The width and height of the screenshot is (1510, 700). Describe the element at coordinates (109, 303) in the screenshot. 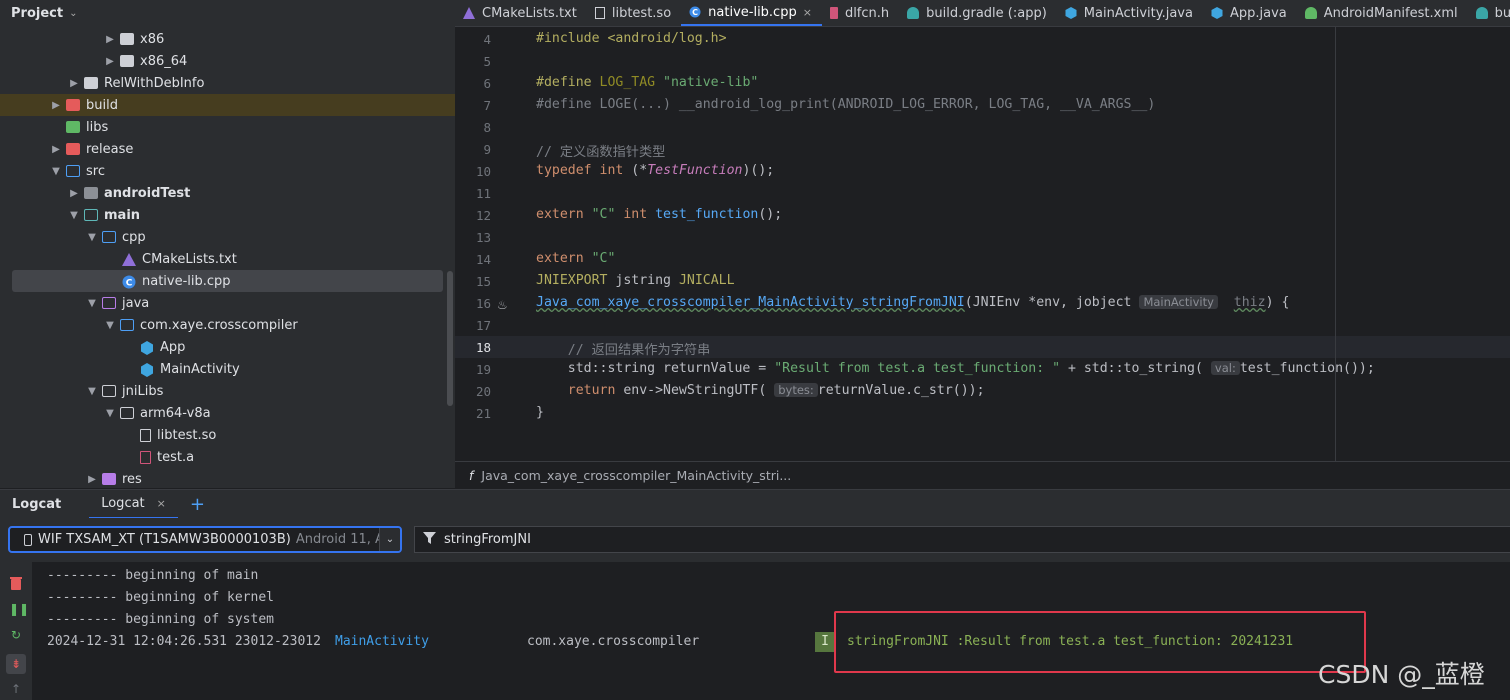

I see `folder-java-icon` at that location.